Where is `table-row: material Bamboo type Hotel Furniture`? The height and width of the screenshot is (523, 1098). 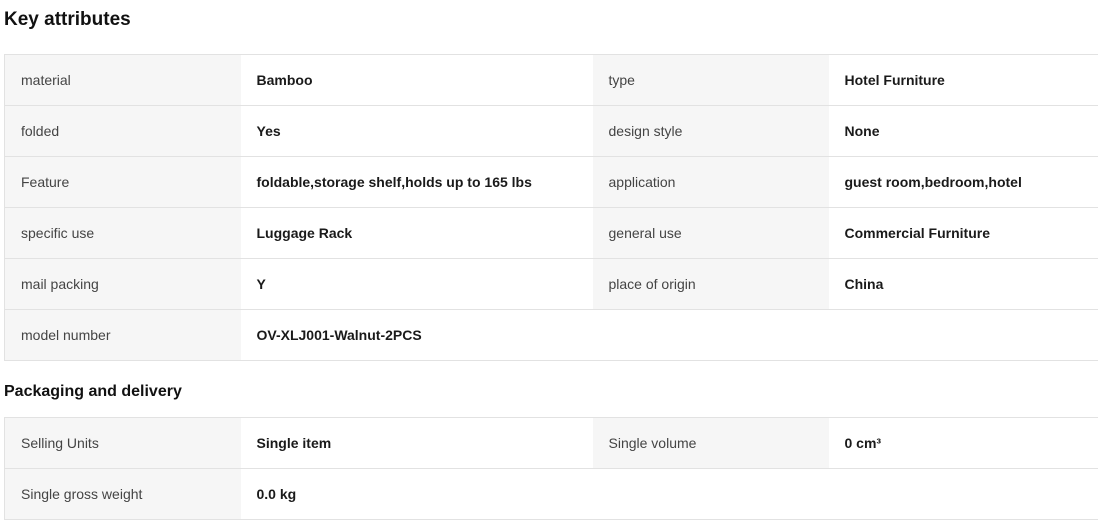 table-row: material Bamboo type Hotel Furniture is located at coordinates (551, 80).